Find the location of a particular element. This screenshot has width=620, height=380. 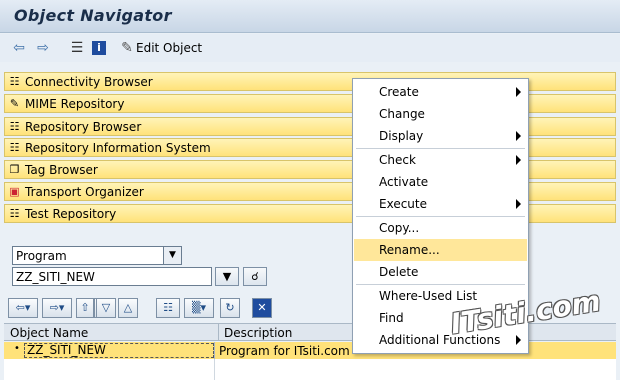

object-name-cell: ZZ_SITI_NEW is located at coordinates (119, 350).